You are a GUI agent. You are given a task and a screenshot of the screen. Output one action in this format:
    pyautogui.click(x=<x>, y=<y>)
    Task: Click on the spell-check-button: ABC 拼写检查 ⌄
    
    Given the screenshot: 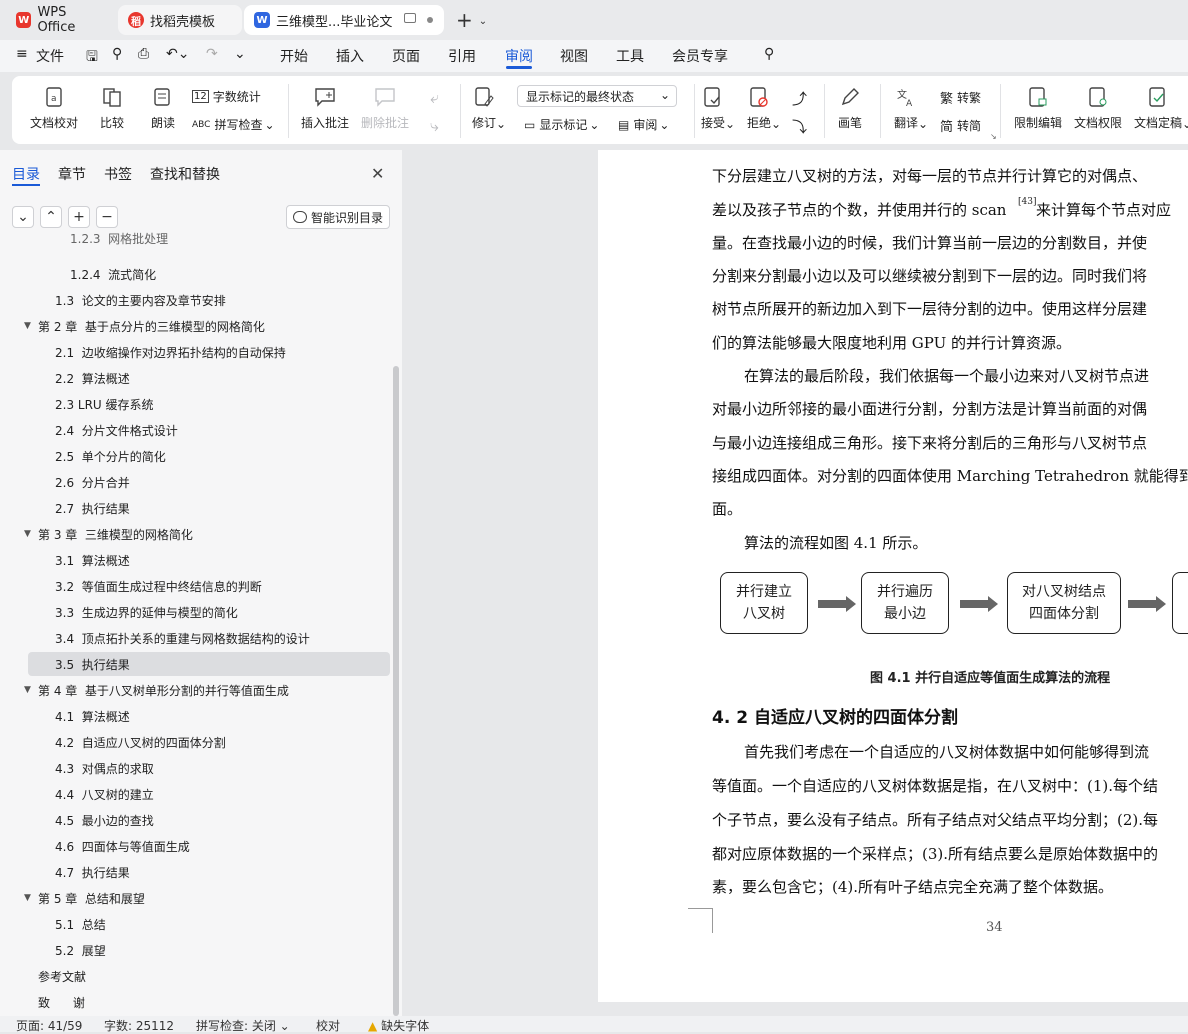 What is the action you would take?
    pyautogui.click(x=233, y=124)
    